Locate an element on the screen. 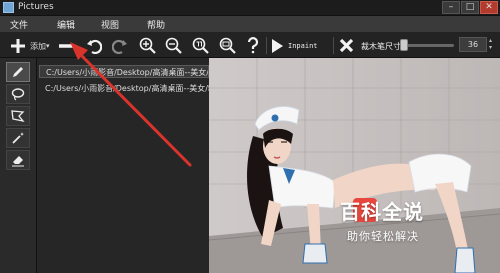  cancel-button is located at coordinates (346, 45).